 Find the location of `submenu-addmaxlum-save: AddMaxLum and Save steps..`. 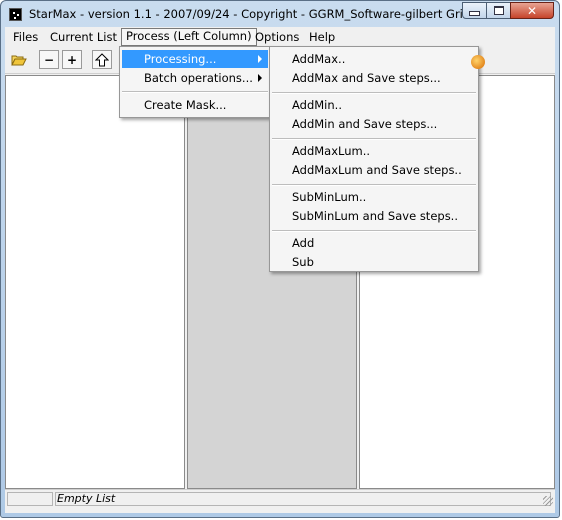

submenu-addmaxlum-save: AddMaxLum and Save steps.. is located at coordinates (374, 170).